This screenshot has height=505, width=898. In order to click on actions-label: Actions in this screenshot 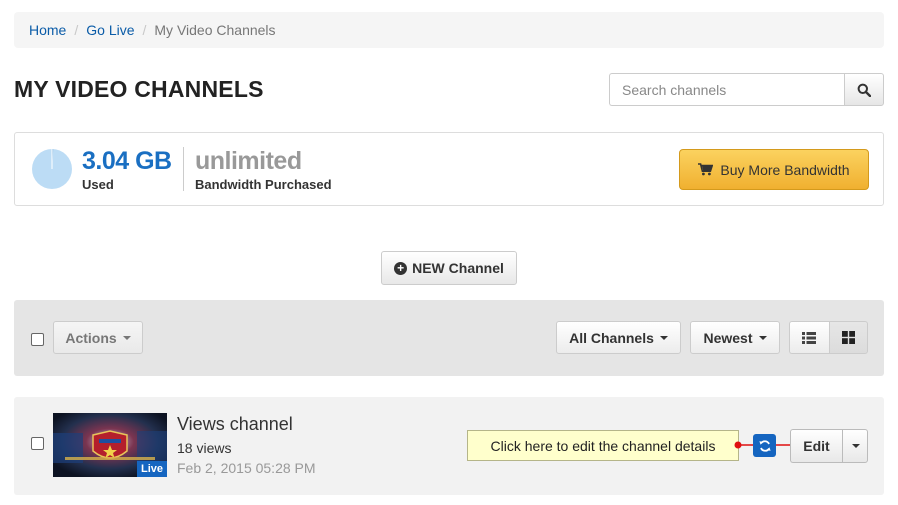, I will do `click(91, 337)`.